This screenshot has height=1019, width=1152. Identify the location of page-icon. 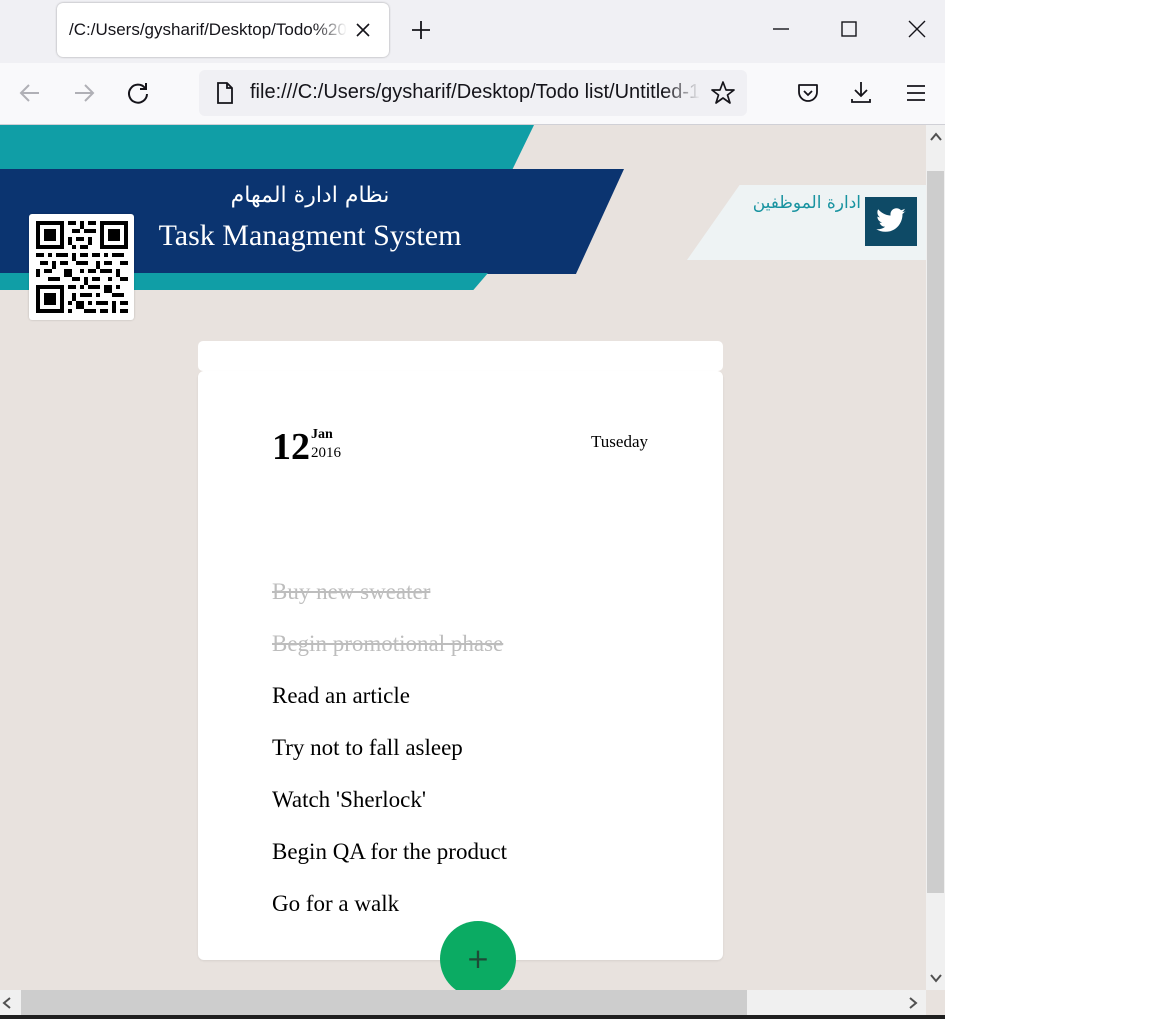
(225, 93).